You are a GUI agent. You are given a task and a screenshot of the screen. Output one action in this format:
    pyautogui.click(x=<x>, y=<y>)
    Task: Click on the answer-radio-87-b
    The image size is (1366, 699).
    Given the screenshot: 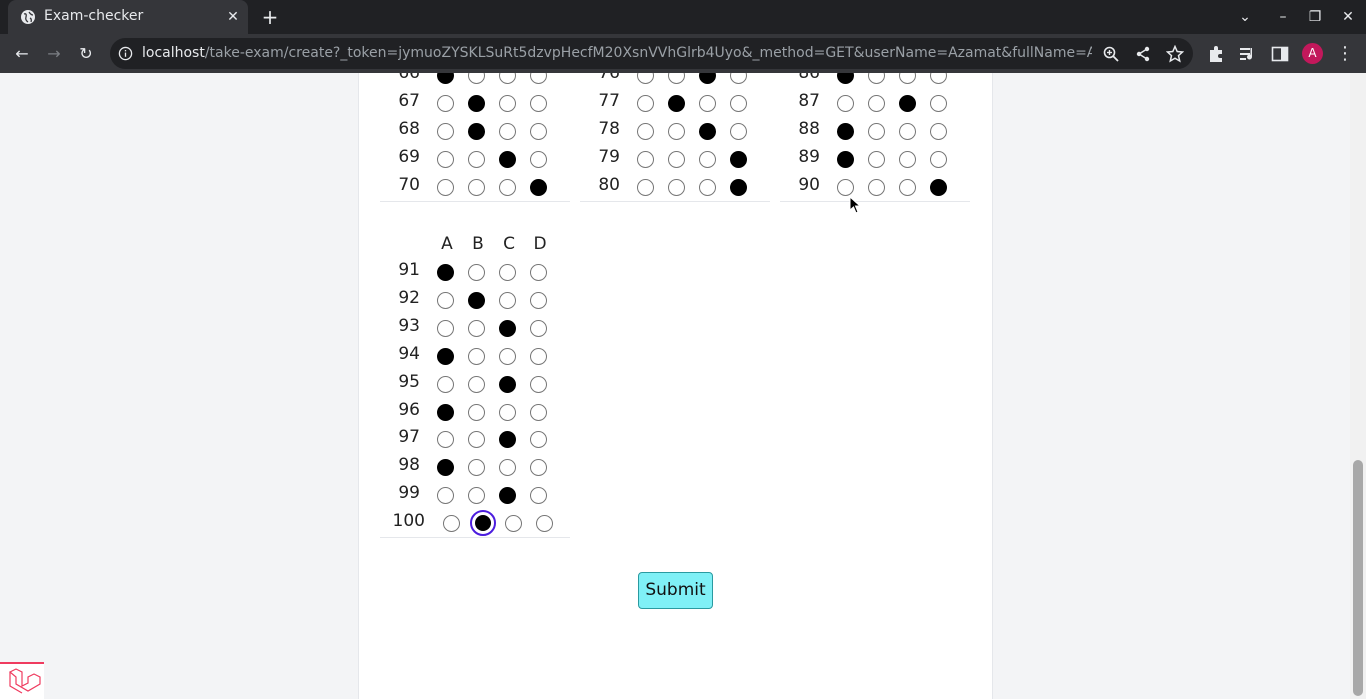 What is the action you would take?
    pyautogui.click(x=876, y=103)
    